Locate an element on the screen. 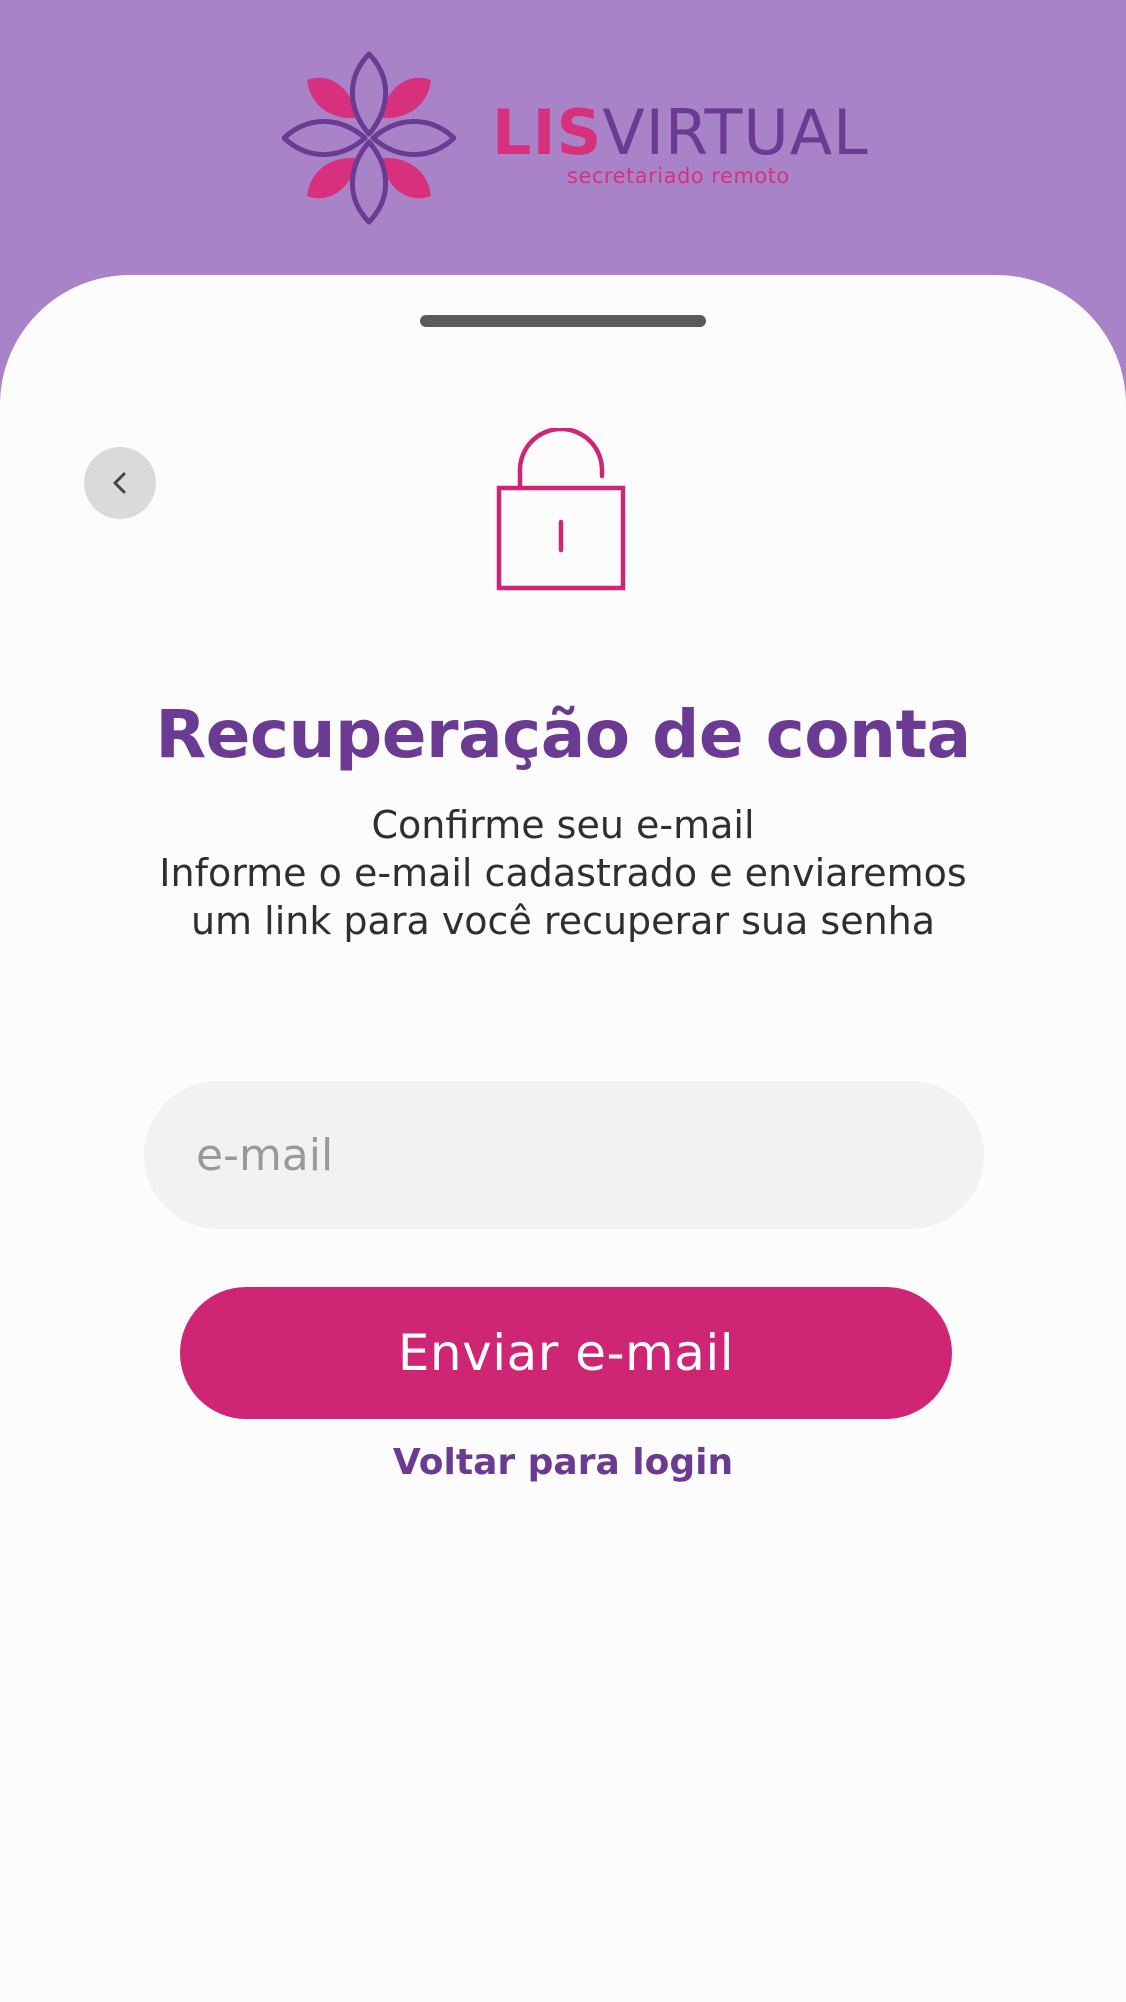 The image size is (1126, 2002). app-header: LISVIRTUAL secretariado remoto is located at coordinates (563, 145).